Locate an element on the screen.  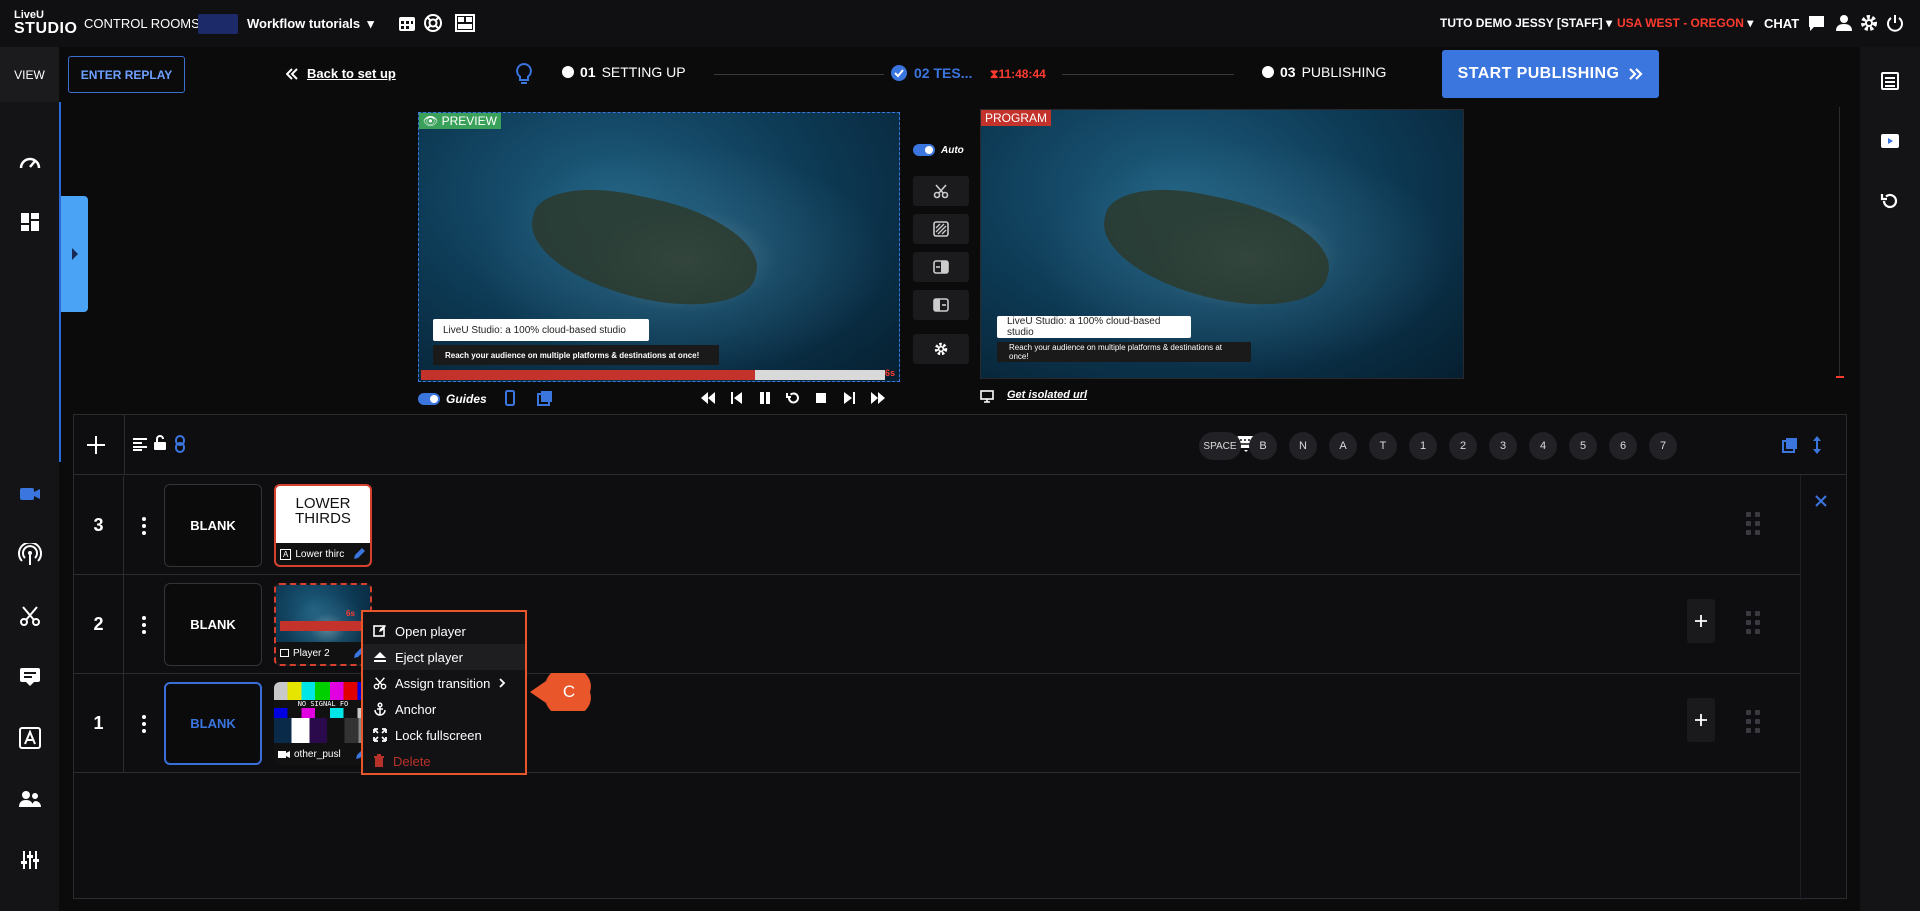
control-rooms-link: CONTROL ROOMS is located at coordinates (142, 23).